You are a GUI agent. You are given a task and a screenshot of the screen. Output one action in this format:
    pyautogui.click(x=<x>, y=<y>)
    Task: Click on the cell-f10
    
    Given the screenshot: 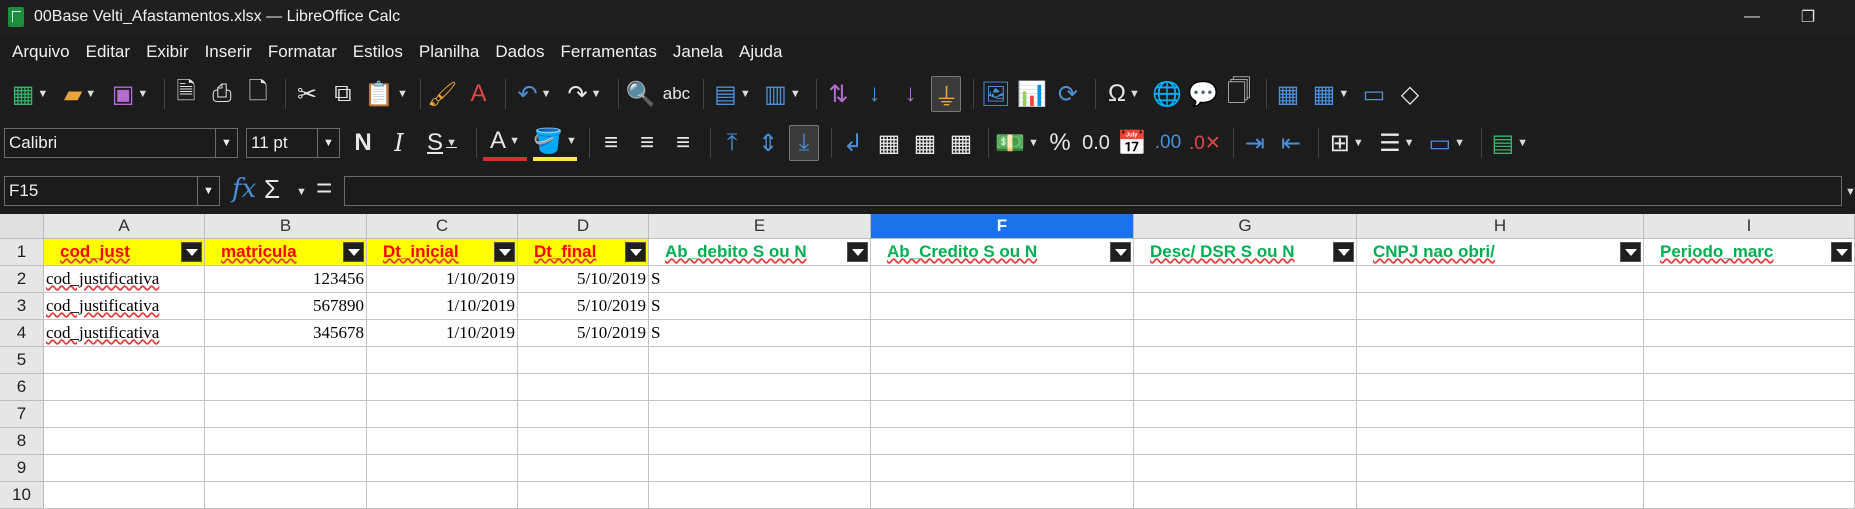 What is the action you would take?
    pyautogui.click(x=1002, y=495)
    